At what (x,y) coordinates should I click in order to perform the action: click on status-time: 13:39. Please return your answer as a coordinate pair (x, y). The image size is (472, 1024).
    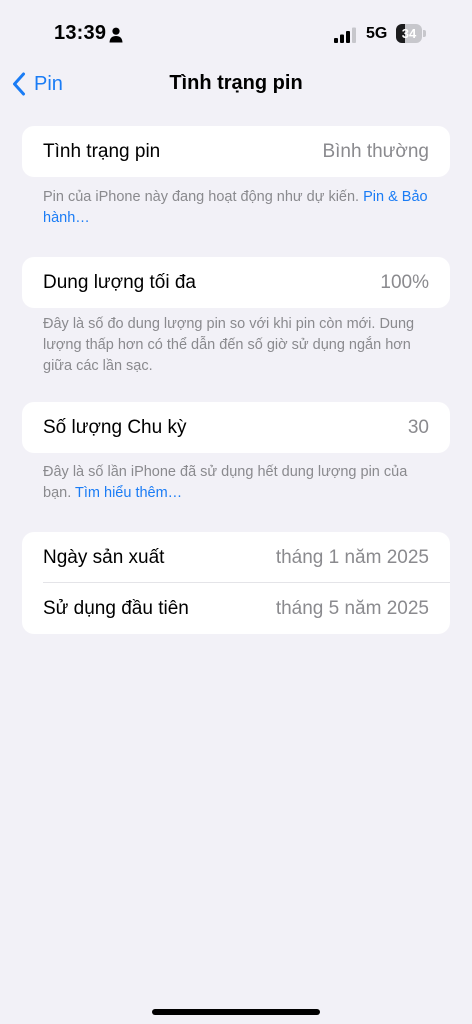
    Looking at the image, I should click on (80, 33).